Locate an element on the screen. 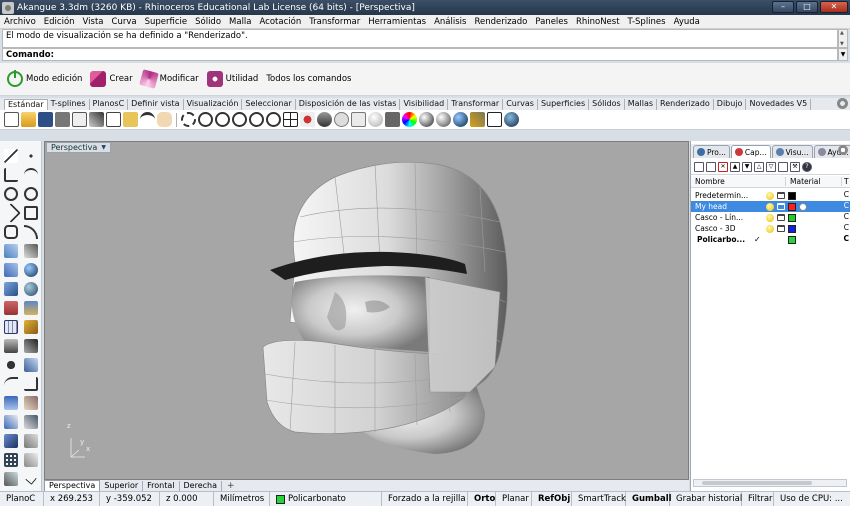 The image size is (850, 506). point-icon is located at coordinates (31, 156).